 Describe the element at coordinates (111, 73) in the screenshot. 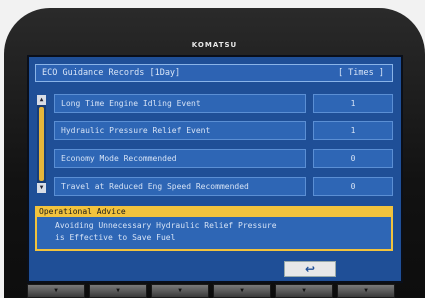

I see `screen-title: ECO Guidance Records [1Day]` at that location.